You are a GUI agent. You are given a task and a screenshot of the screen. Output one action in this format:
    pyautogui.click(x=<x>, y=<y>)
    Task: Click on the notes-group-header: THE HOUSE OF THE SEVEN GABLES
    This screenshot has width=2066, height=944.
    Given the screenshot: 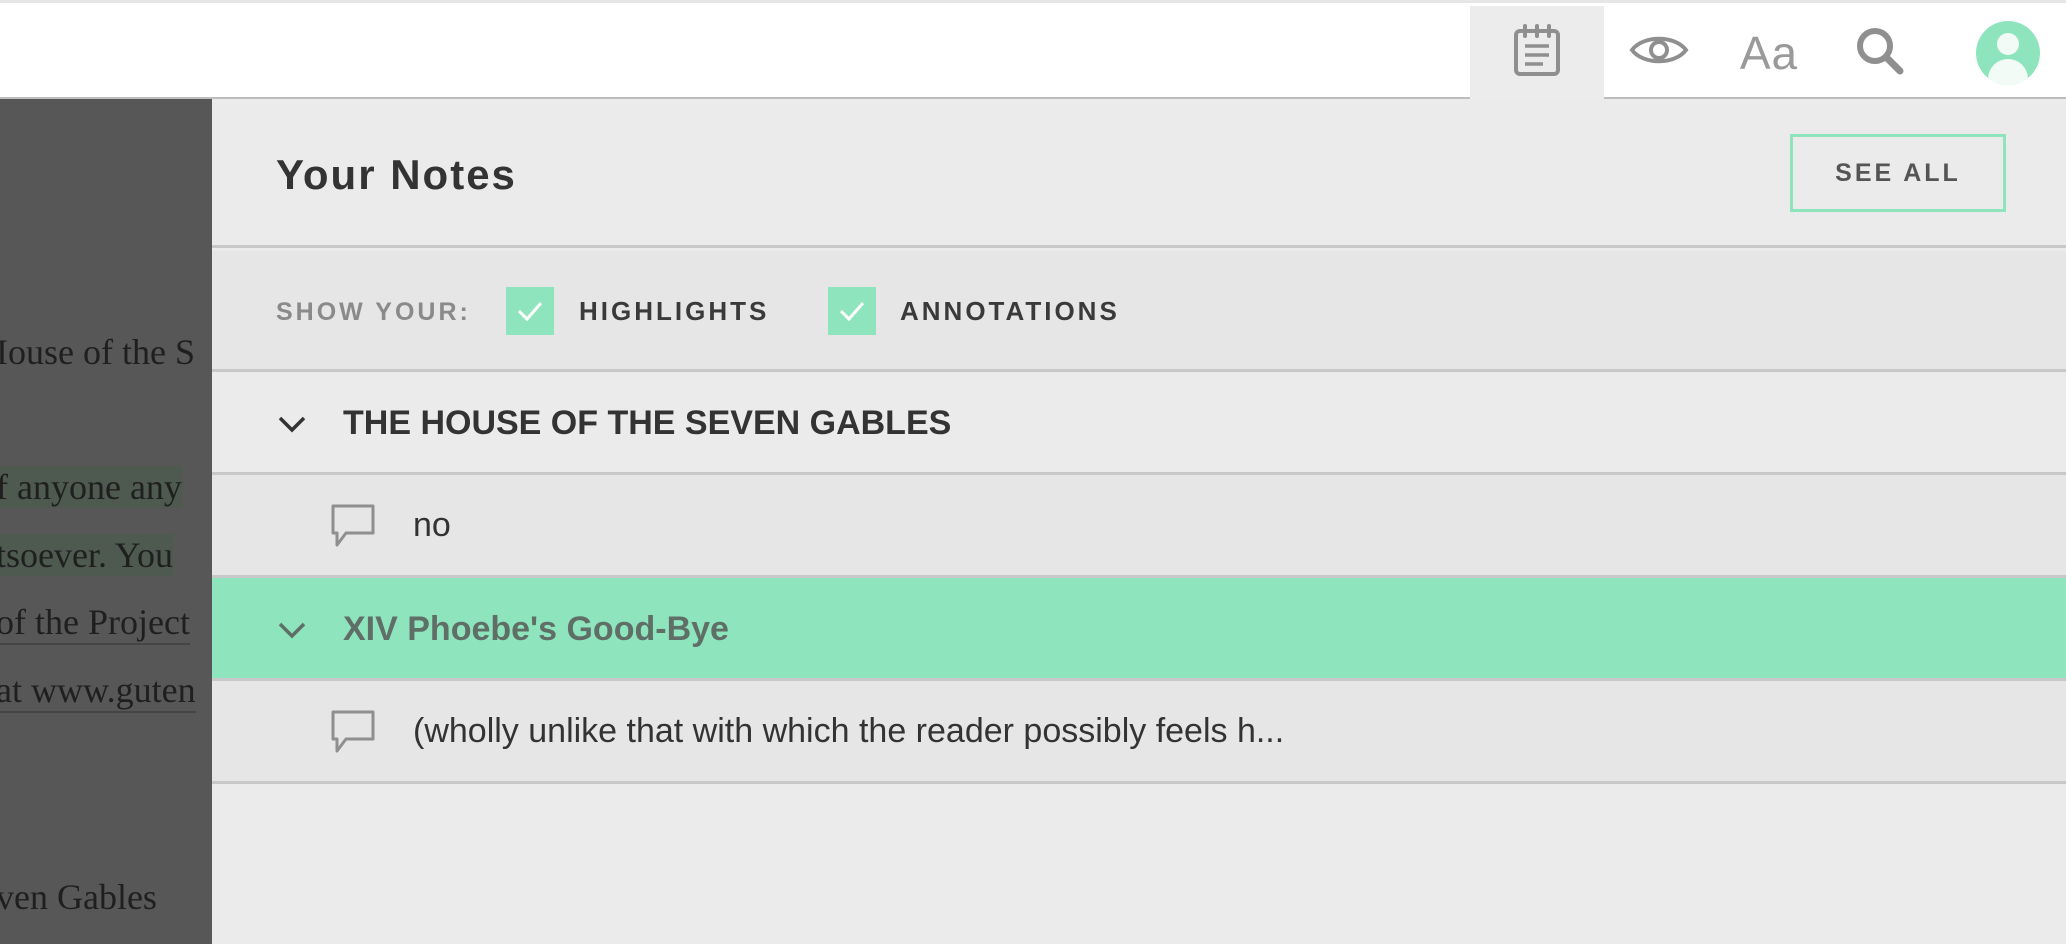 What is the action you would take?
    pyautogui.click(x=1139, y=423)
    